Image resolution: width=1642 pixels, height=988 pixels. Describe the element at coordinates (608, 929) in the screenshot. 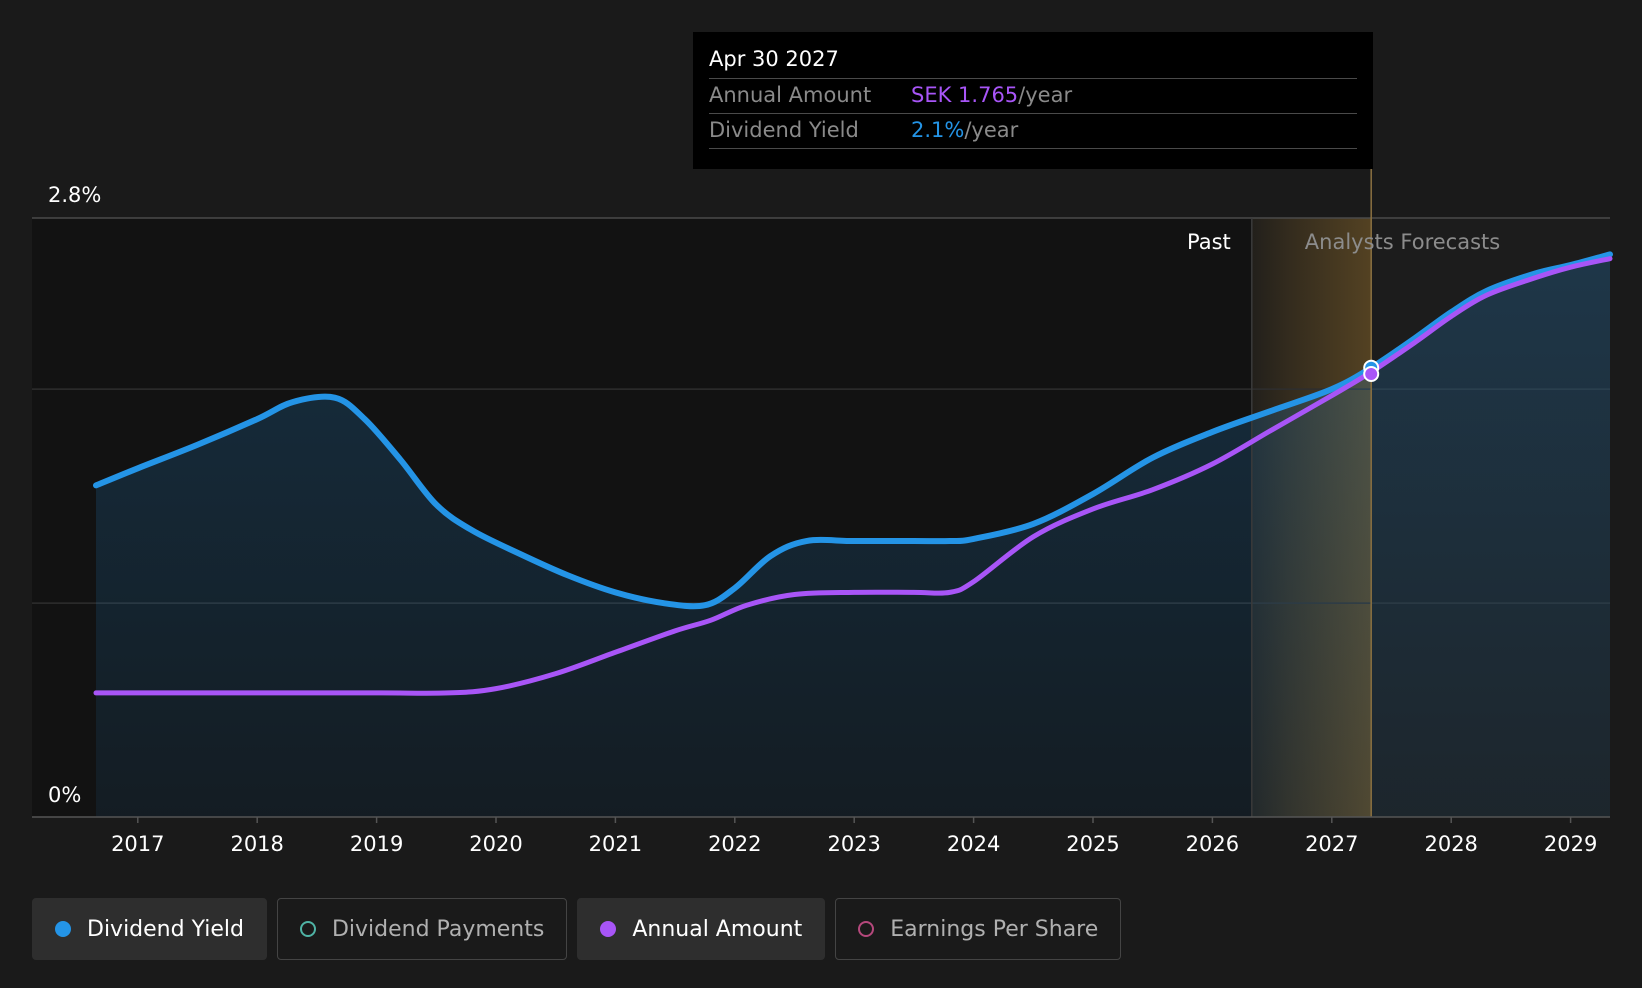

I see `annual-amount-dot-icon` at that location.